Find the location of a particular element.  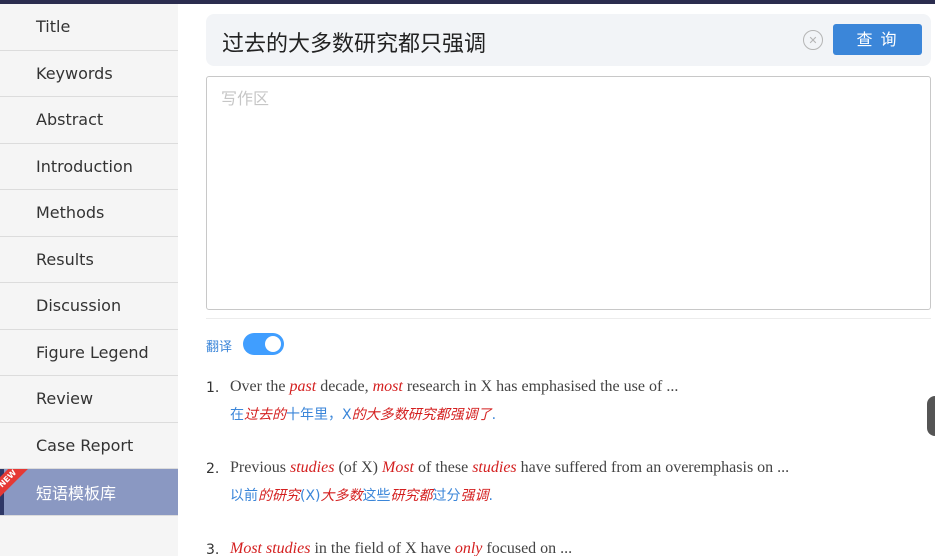

text-segment: 过分 is located at coordinates (446, 496).